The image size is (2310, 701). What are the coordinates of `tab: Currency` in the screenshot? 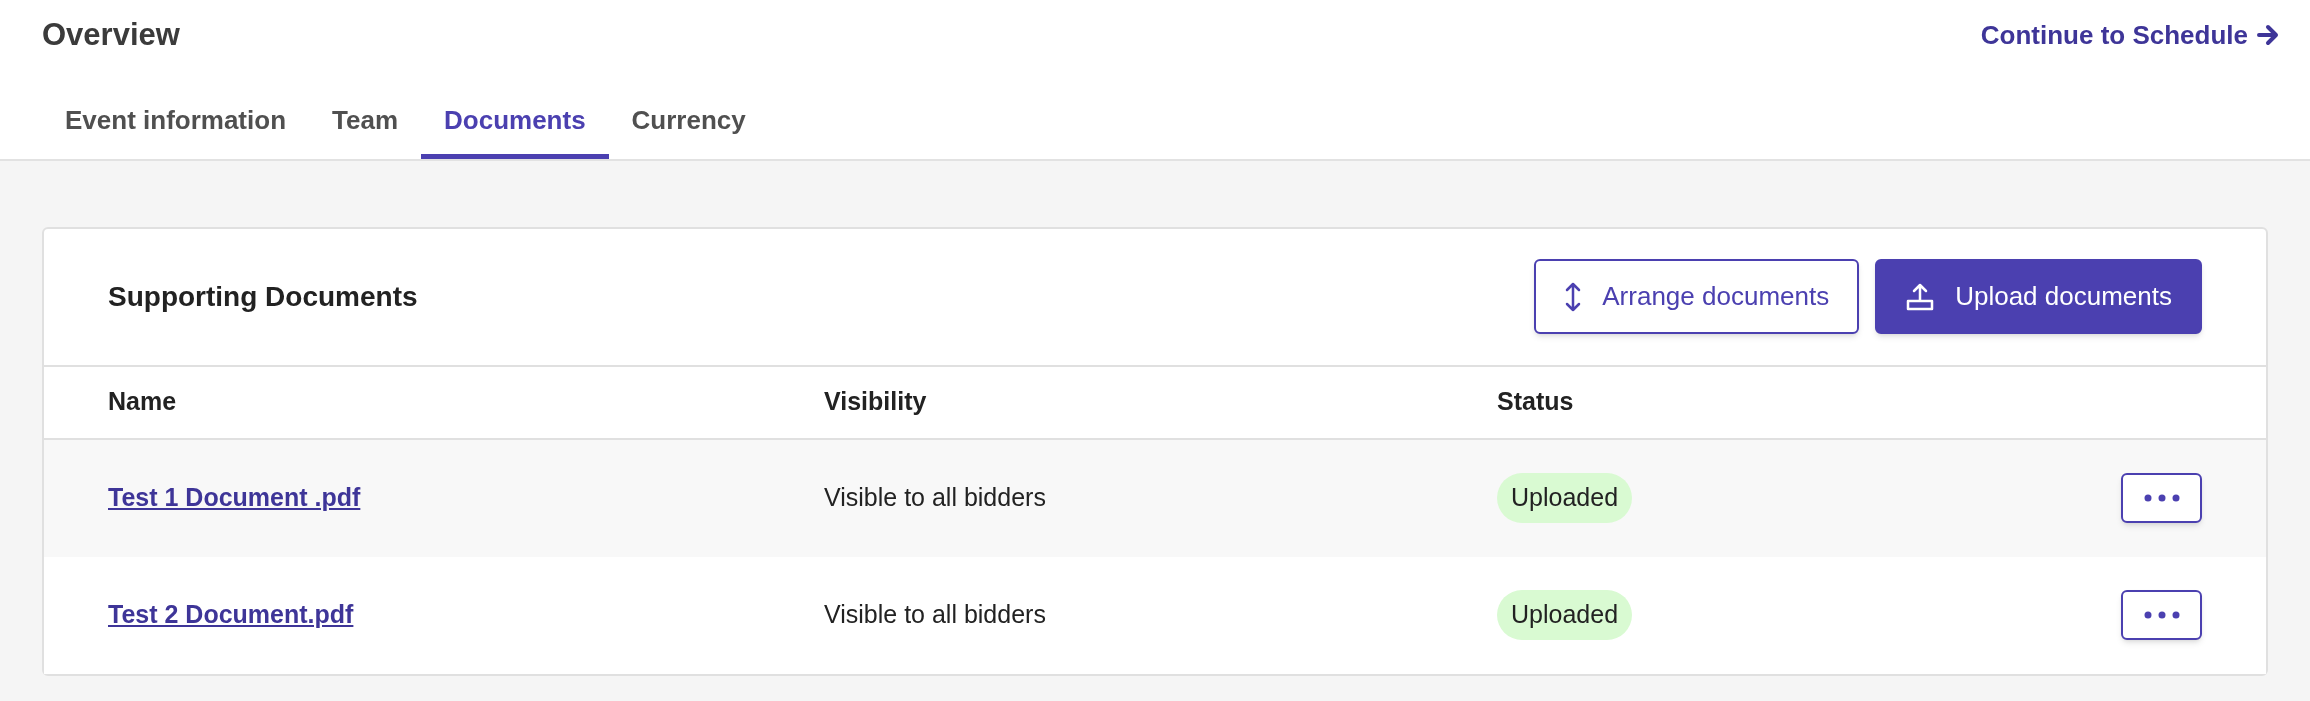 It's located at (688, 129).